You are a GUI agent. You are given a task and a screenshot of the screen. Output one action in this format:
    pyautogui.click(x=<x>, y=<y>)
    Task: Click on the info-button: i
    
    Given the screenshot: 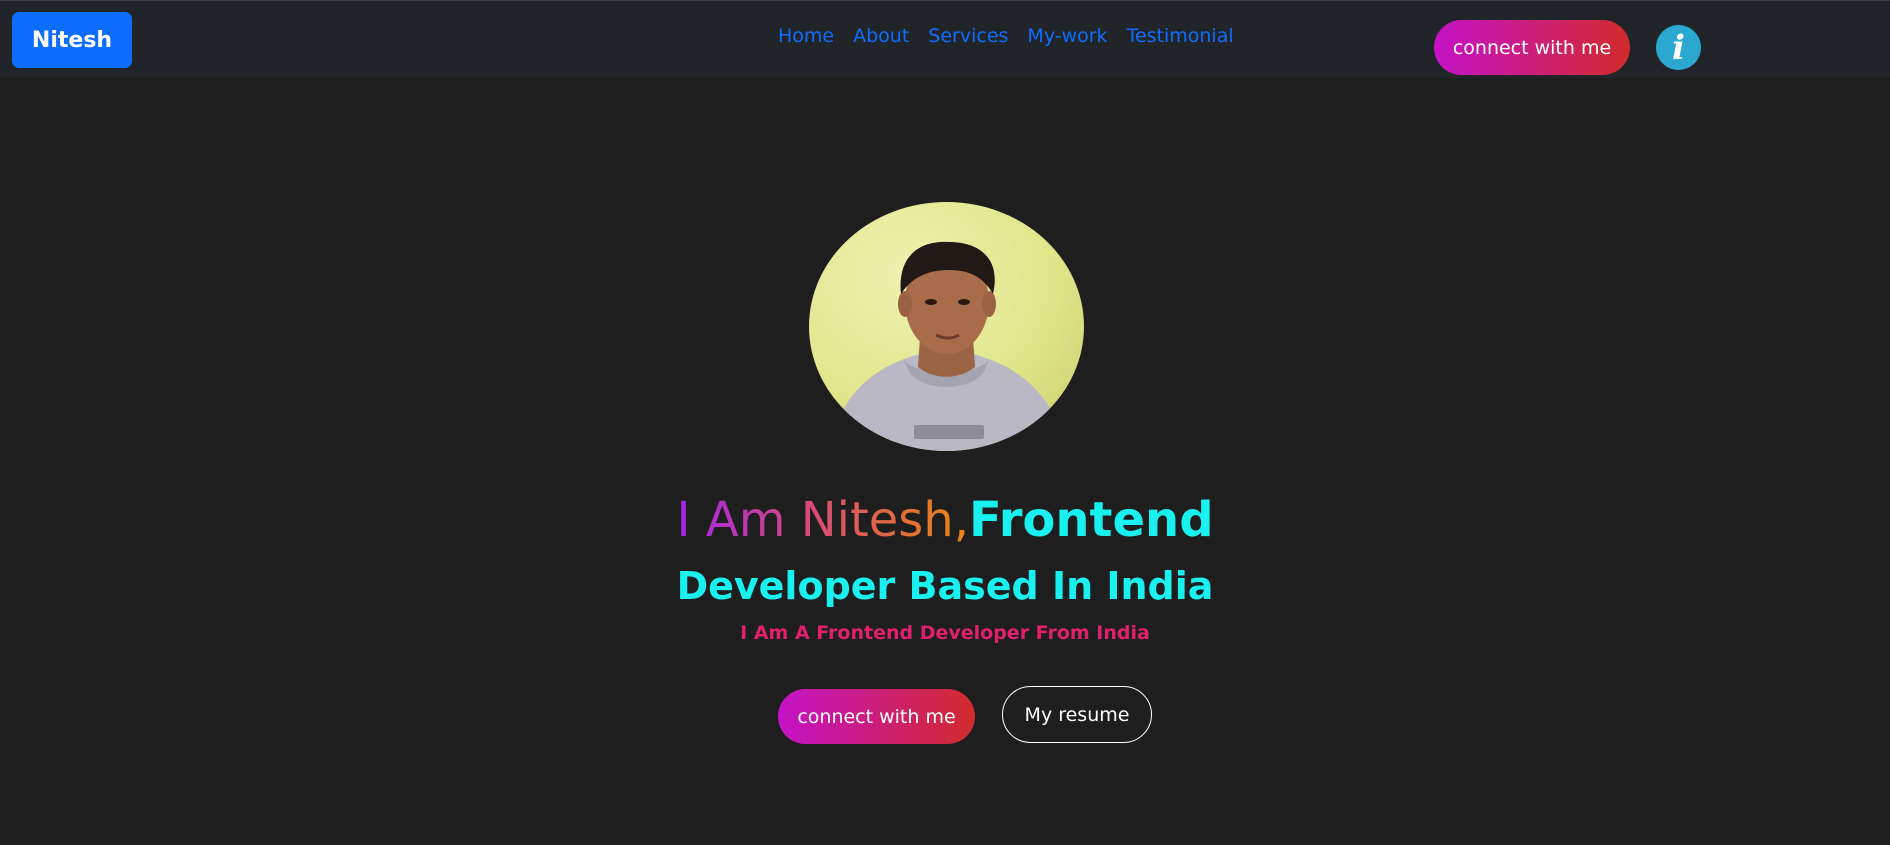 What is the action you would take?
    pyautogui.click(x=1678, y=47)
    